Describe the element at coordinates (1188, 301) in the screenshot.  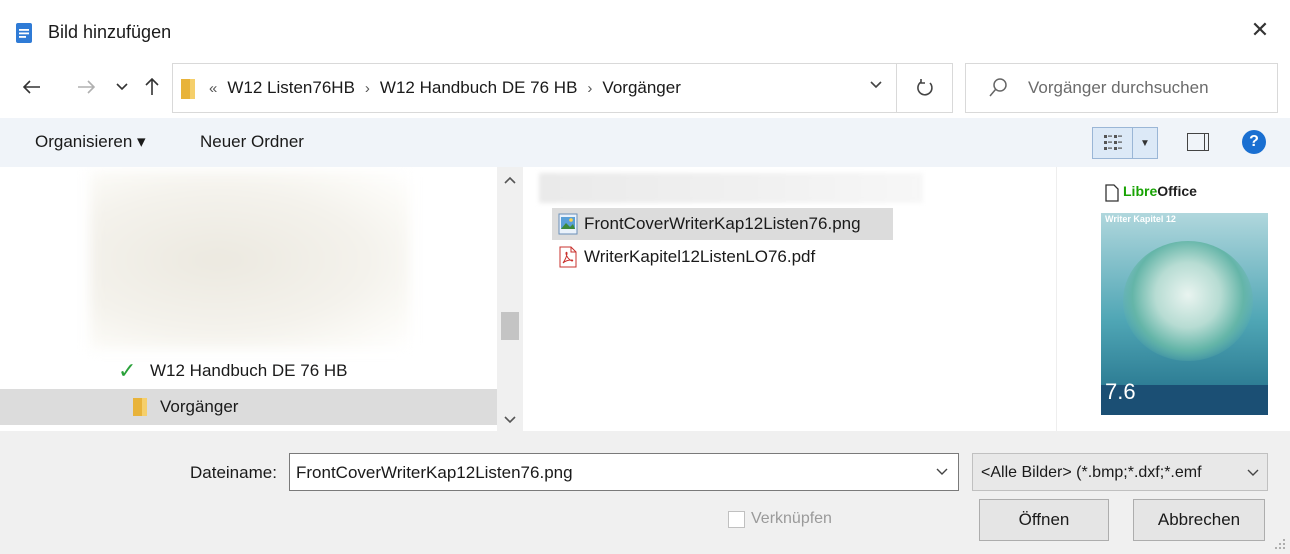
I see `cover-artwork` at that location.